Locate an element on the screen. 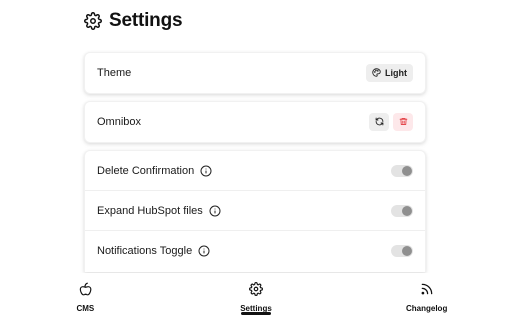 The image size is (512, 320). expand-hubspot-files-toggle is located at coordinates (402, 210).